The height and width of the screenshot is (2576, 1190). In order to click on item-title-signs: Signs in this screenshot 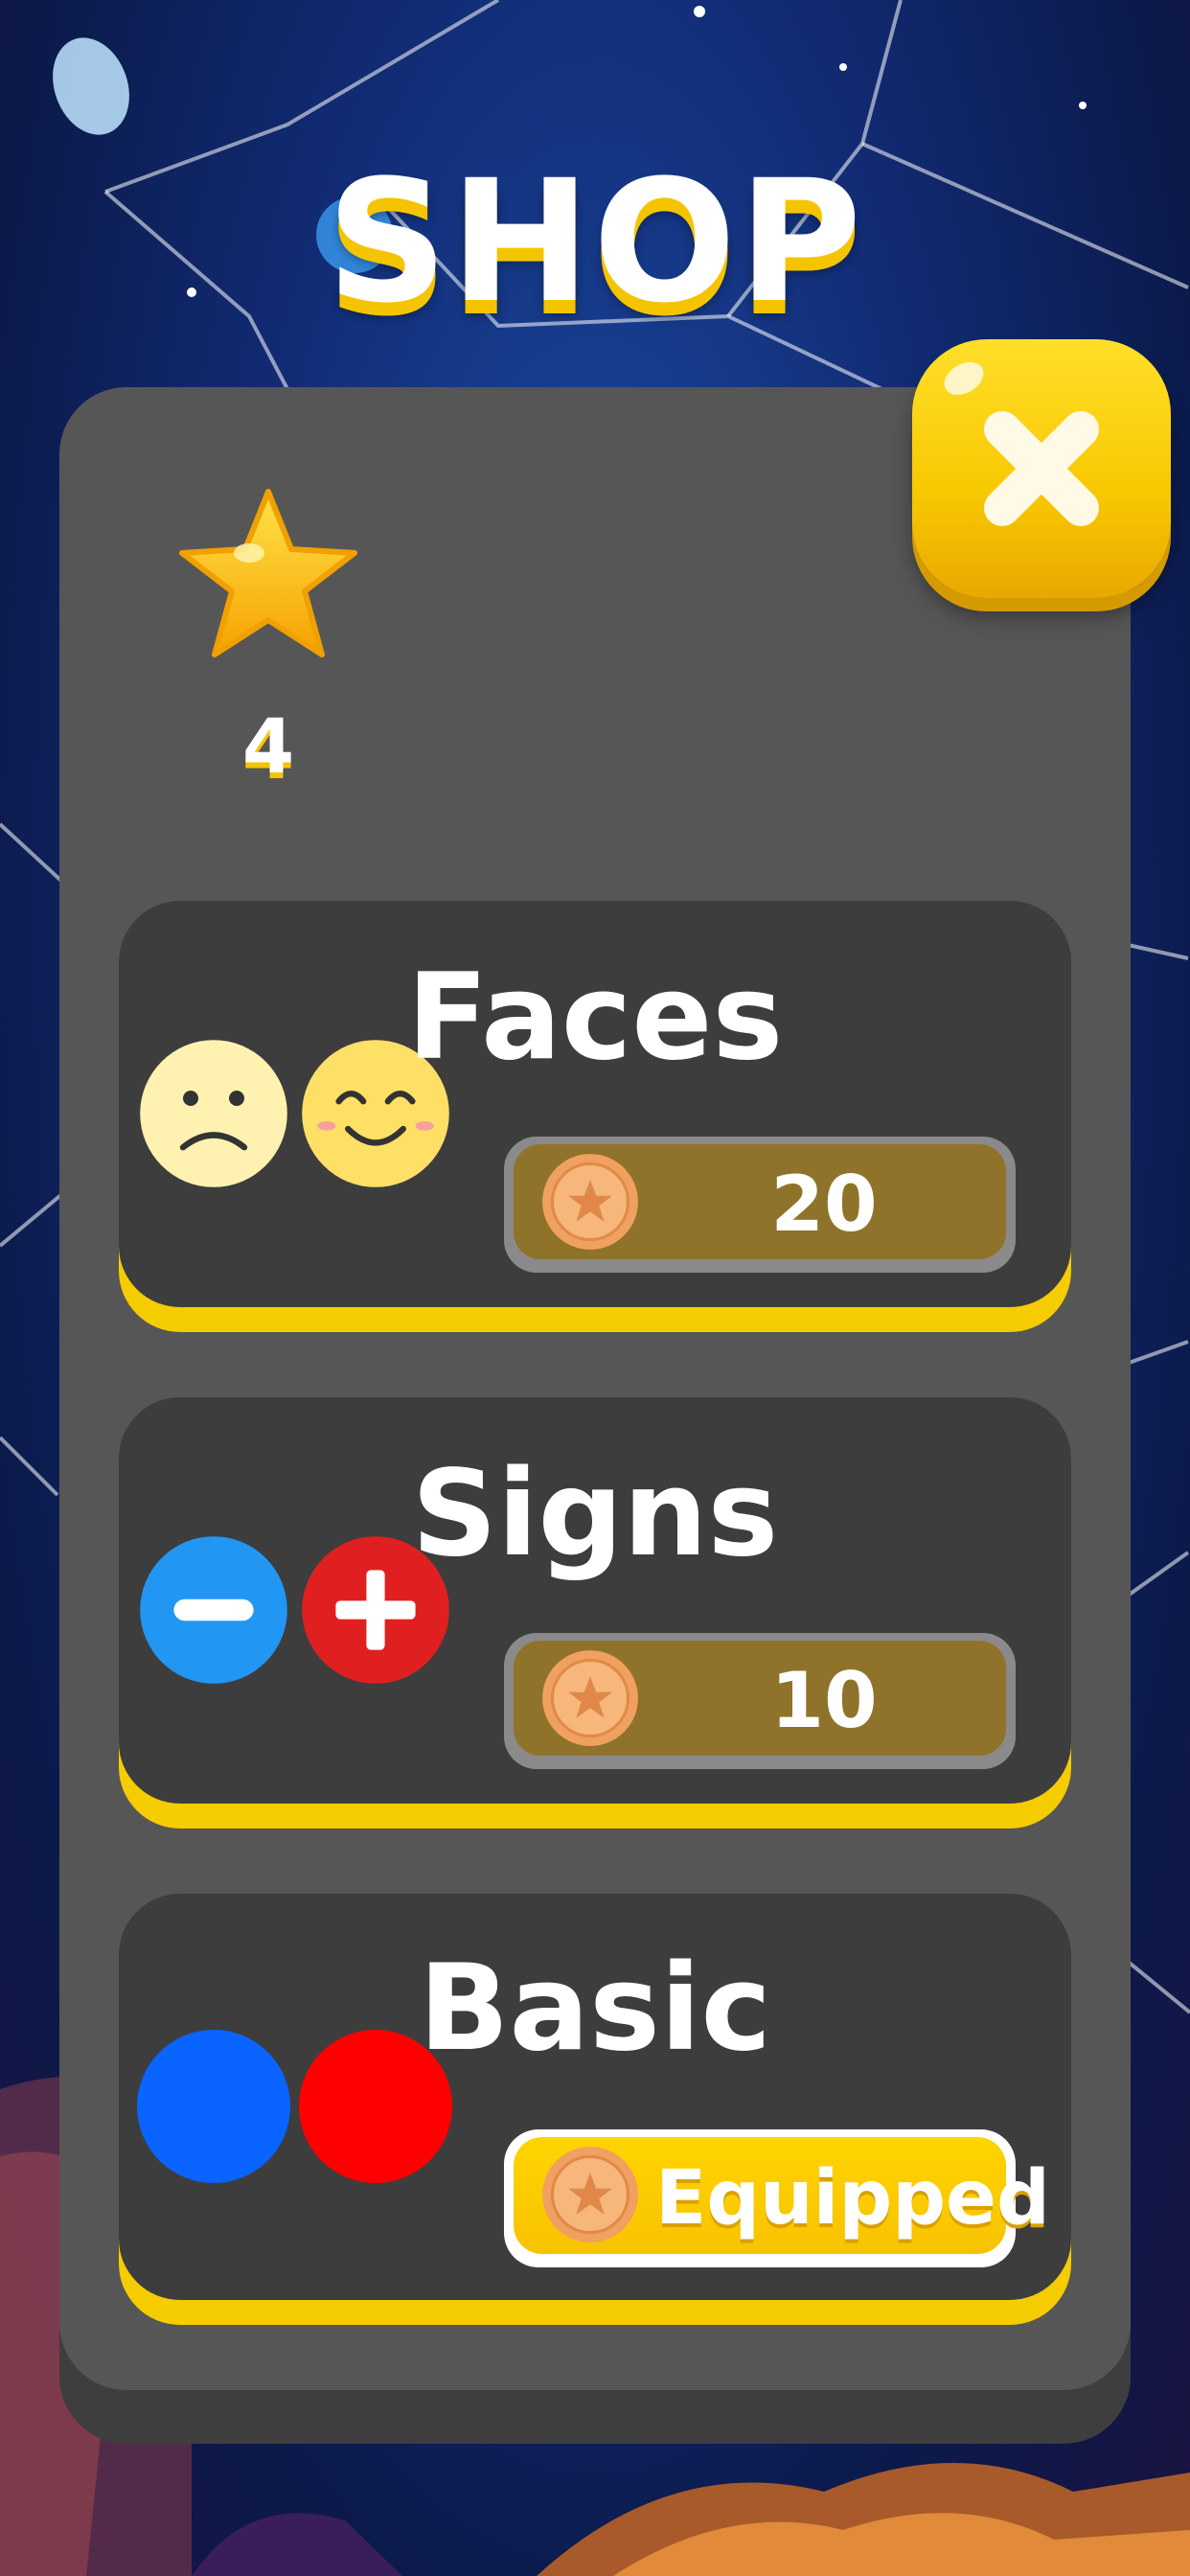, I will do `click(595, 1514)`.